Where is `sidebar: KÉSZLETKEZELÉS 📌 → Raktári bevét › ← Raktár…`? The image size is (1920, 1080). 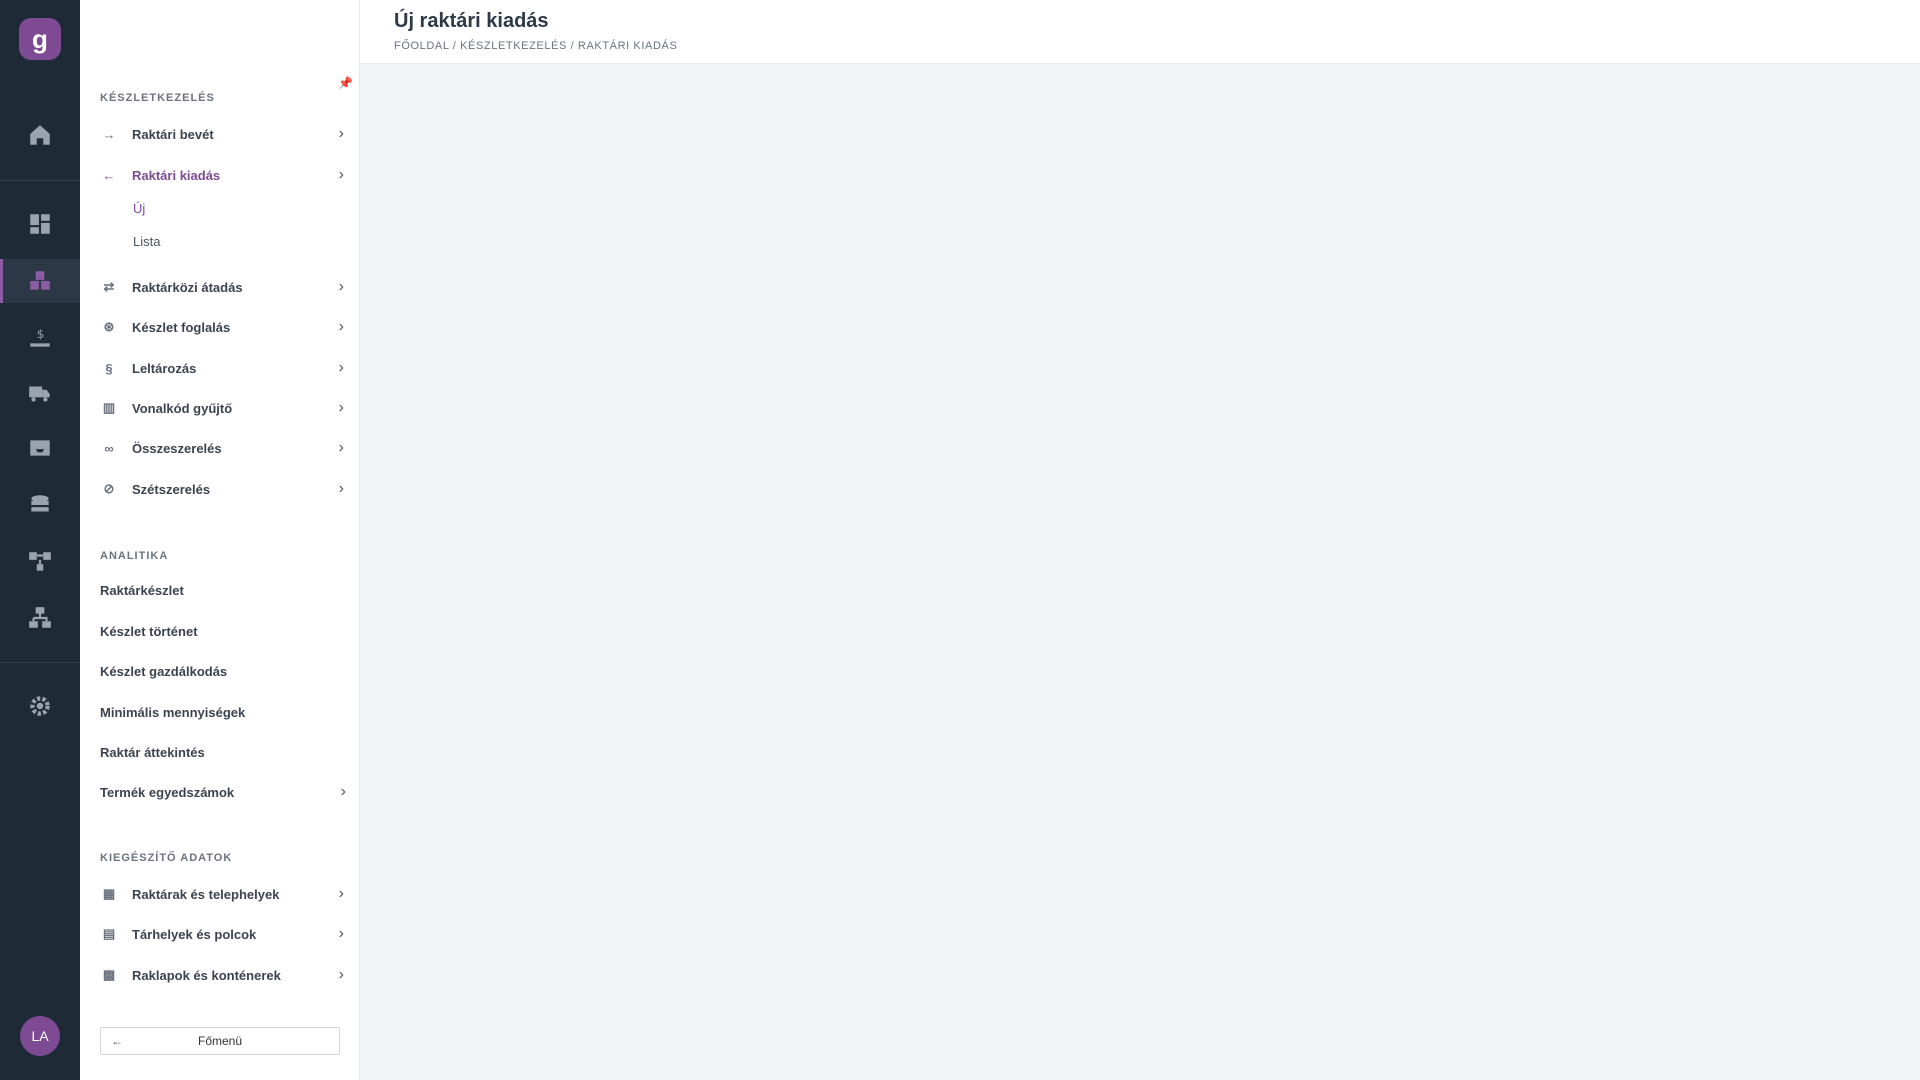
sidebar: KÉSZLETKEZELÉS 📌 → Raktári bevét › ← Raktár… is located at coordinates (220, 540).